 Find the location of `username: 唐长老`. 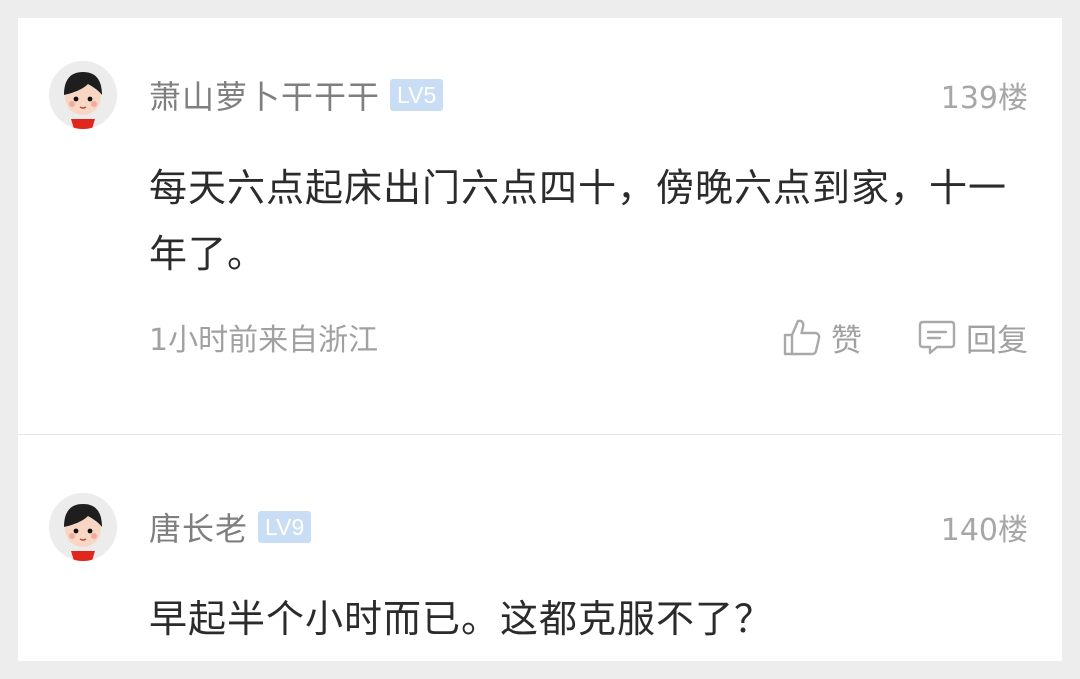

username: 唐长老 is located at coordinates (198, 527).